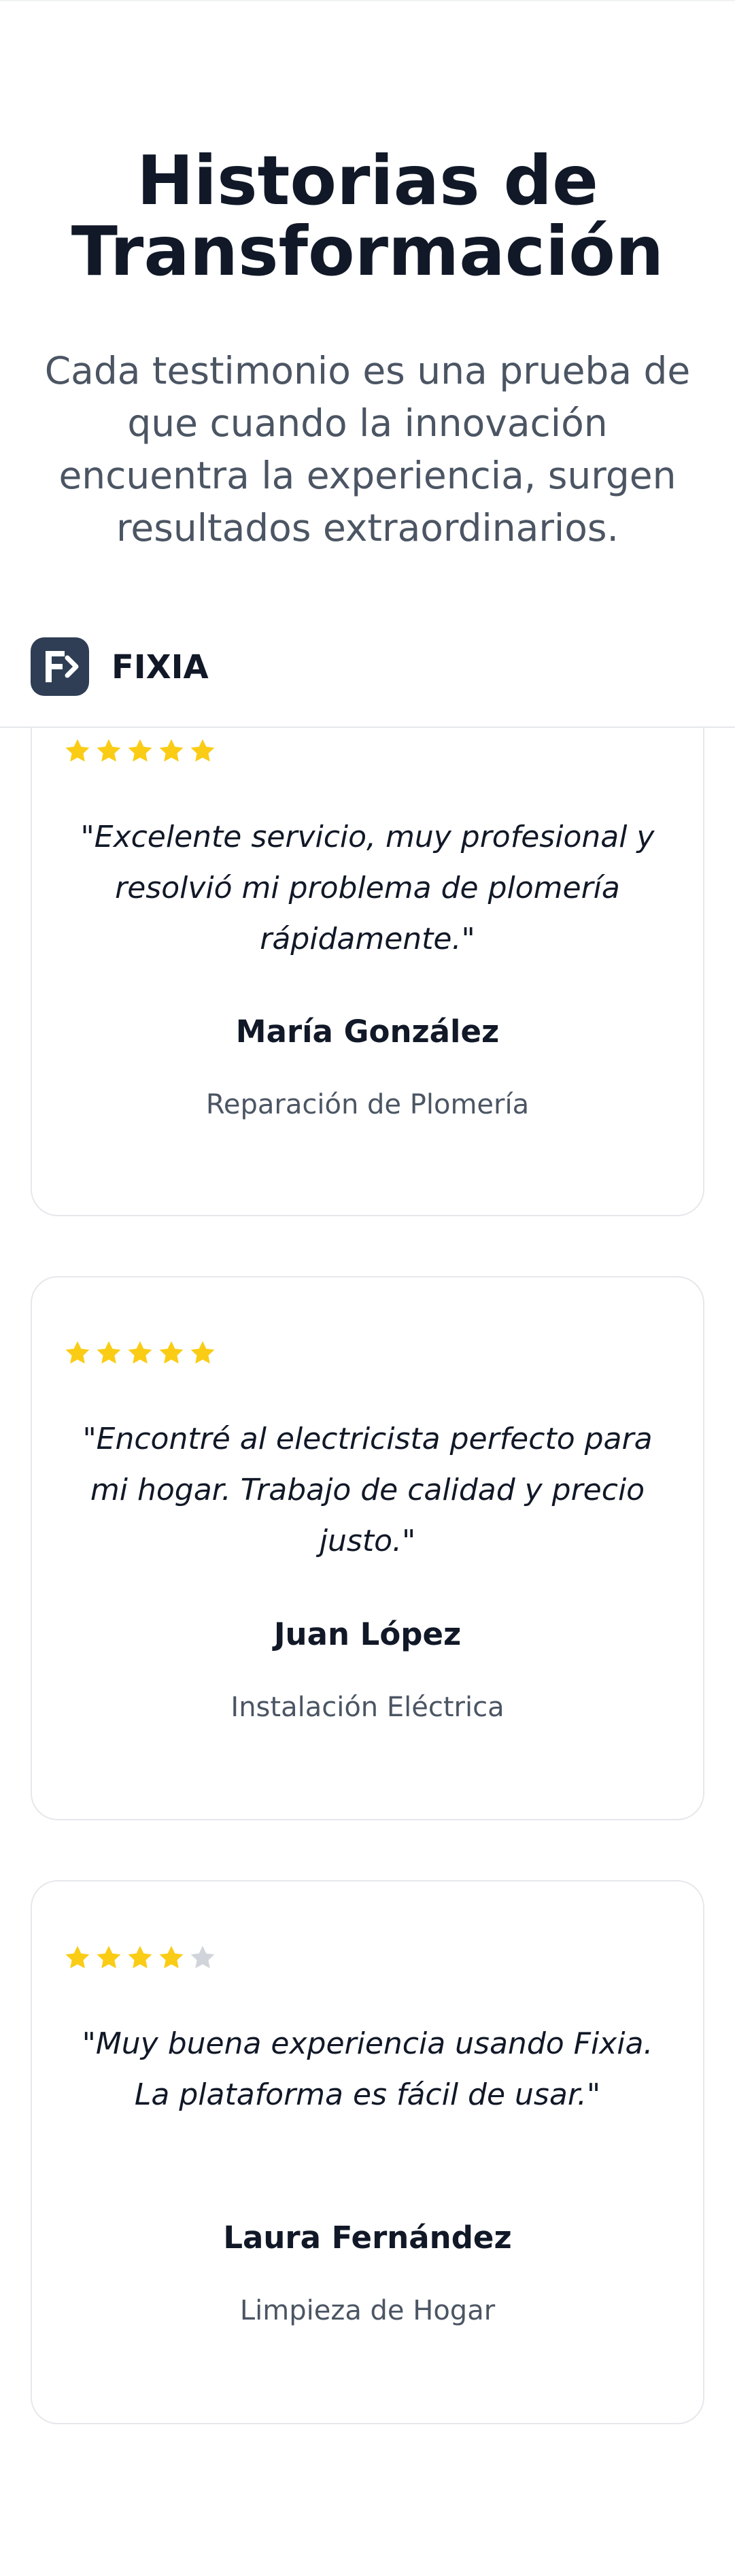 This screenshot has height=2576, width=735. Describe the element at coordinates (60, 666) in the screenshot. I see `fixia-logo-icon` at that location.